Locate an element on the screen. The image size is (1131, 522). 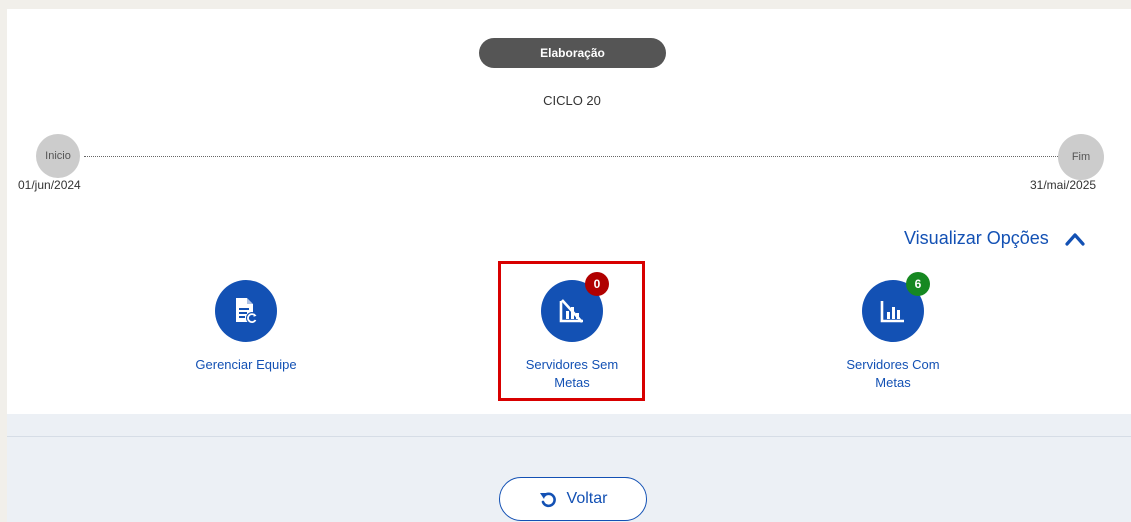
servers-with-goals-label-line2: Metas is located at coordinates (893, 382).